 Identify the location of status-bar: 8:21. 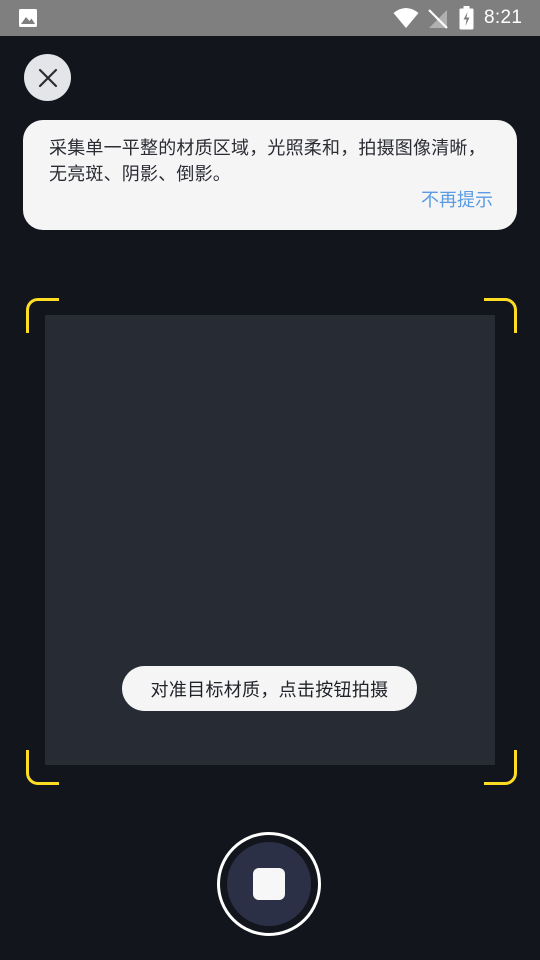
(270, 18).